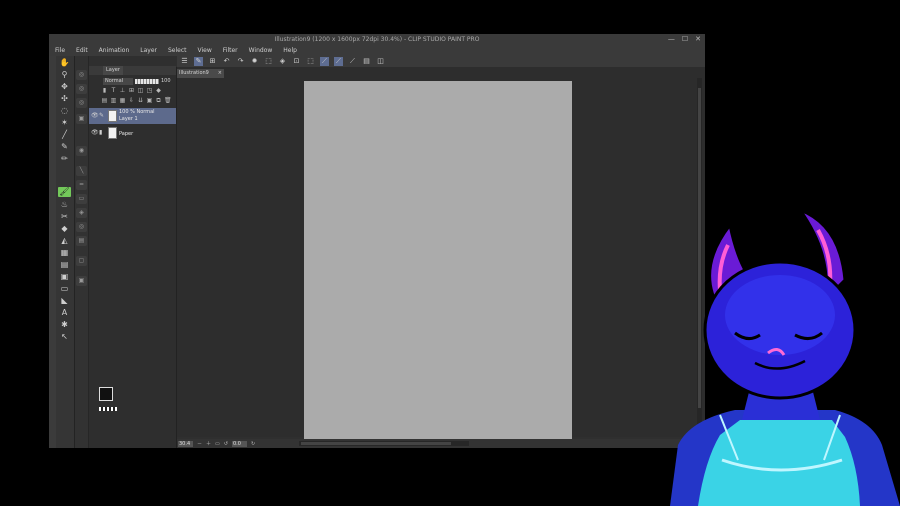 The height and width of the screenshot is (506, 900). What do you see at coordinates (226, 444) in the screenshot?
I see `rotate-left-icon: ↺` at bounding box center [226, 444].